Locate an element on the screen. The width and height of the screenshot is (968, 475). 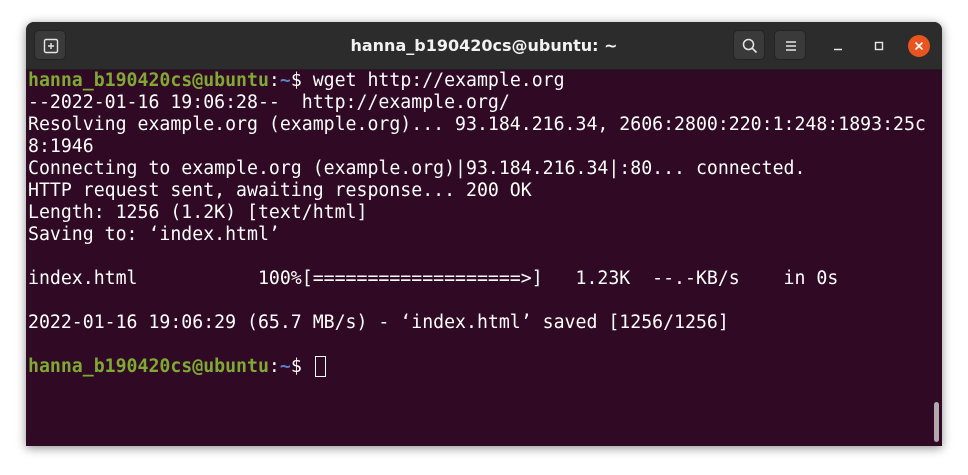
search-icon is located at coordinates (750, 46).